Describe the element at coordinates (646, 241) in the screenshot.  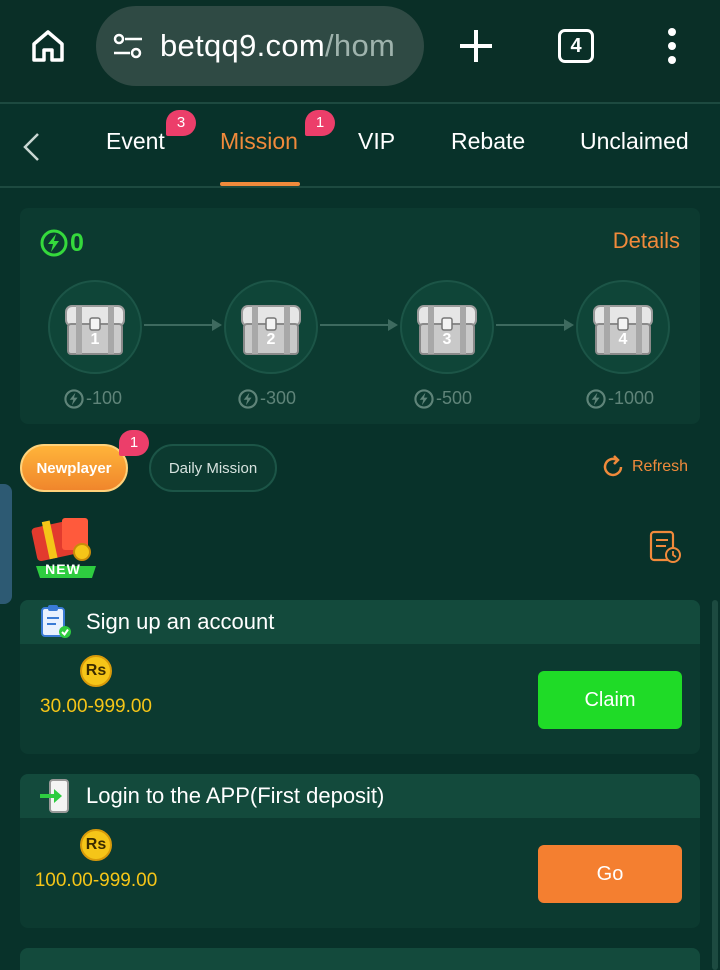
I see `details-link: Details` at that location.